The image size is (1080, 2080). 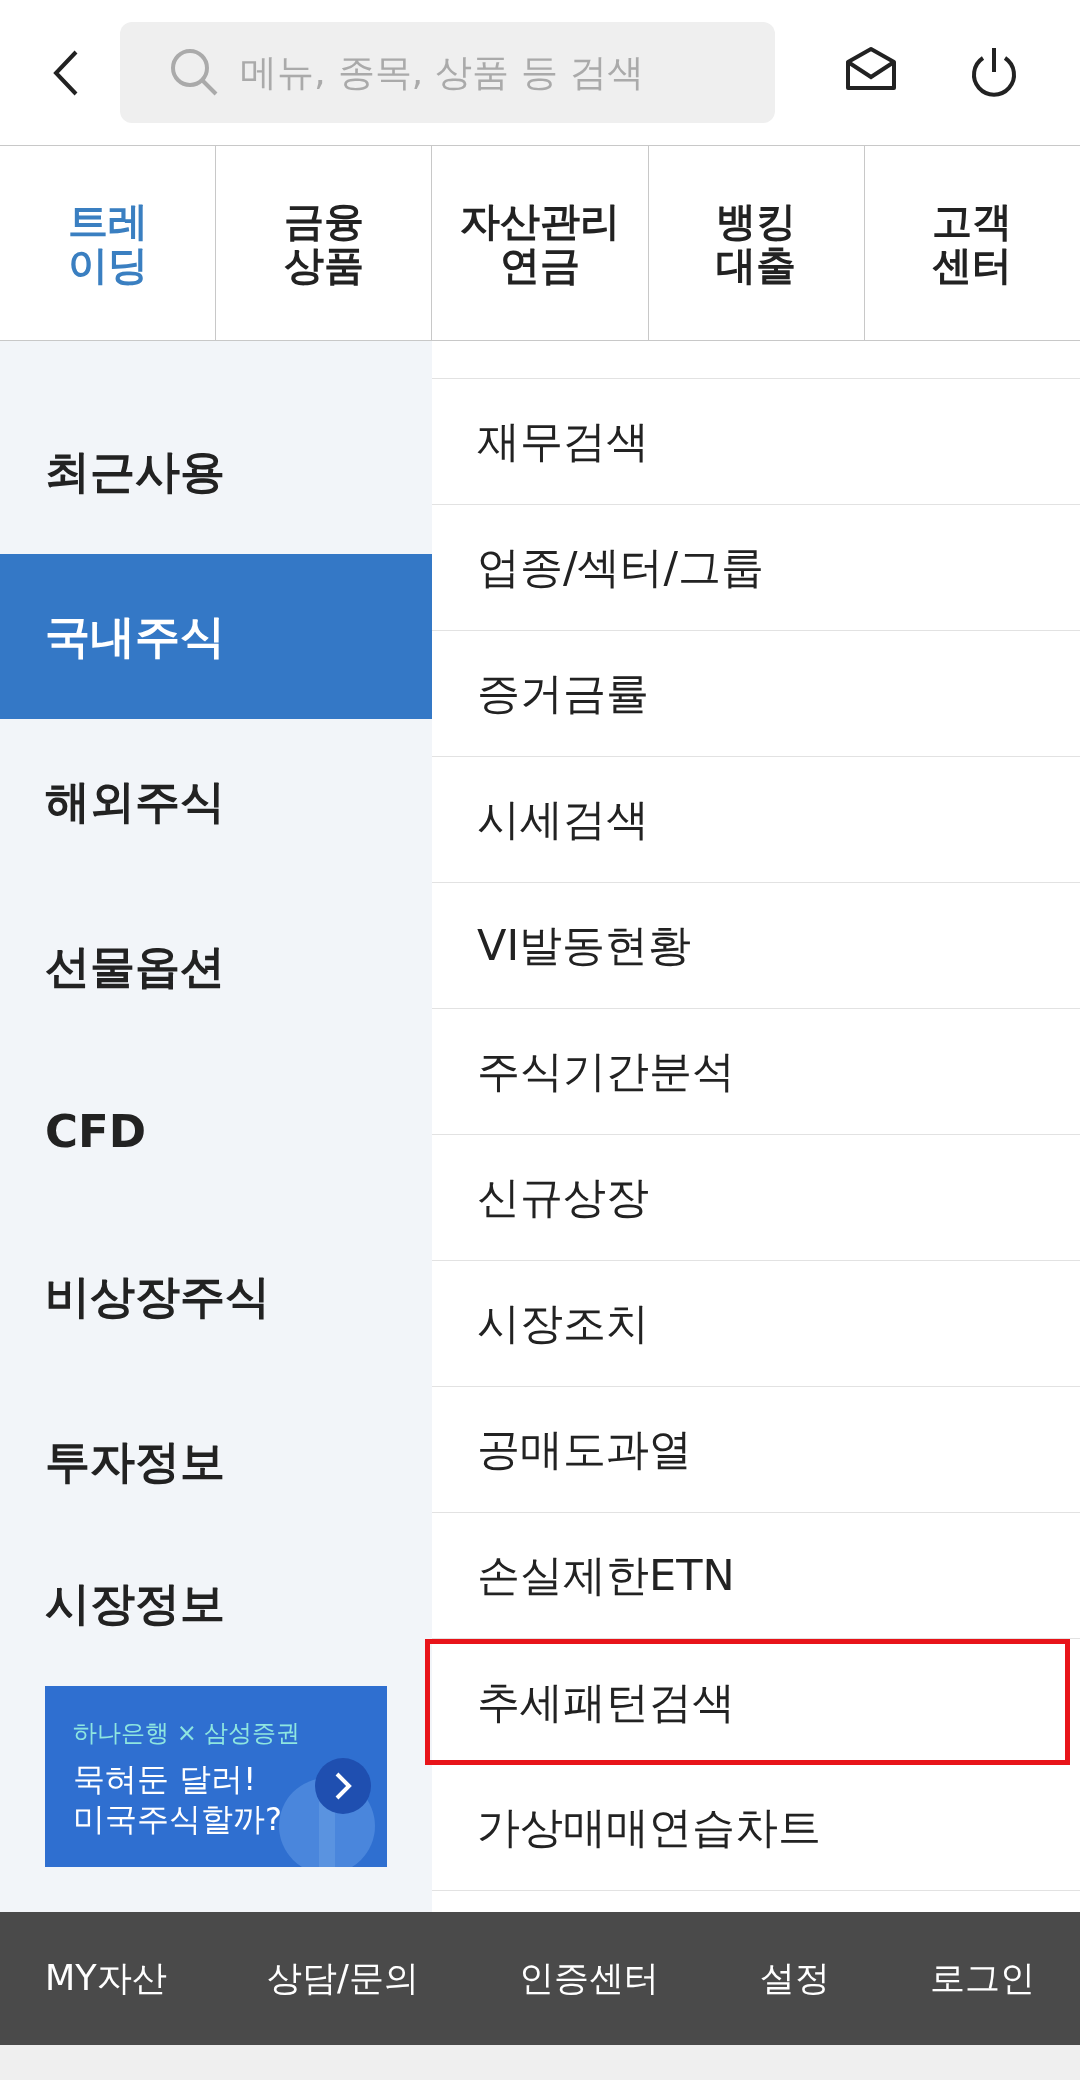 I want to click on category-tab: 고객 센터, so click(x=971, y=243).